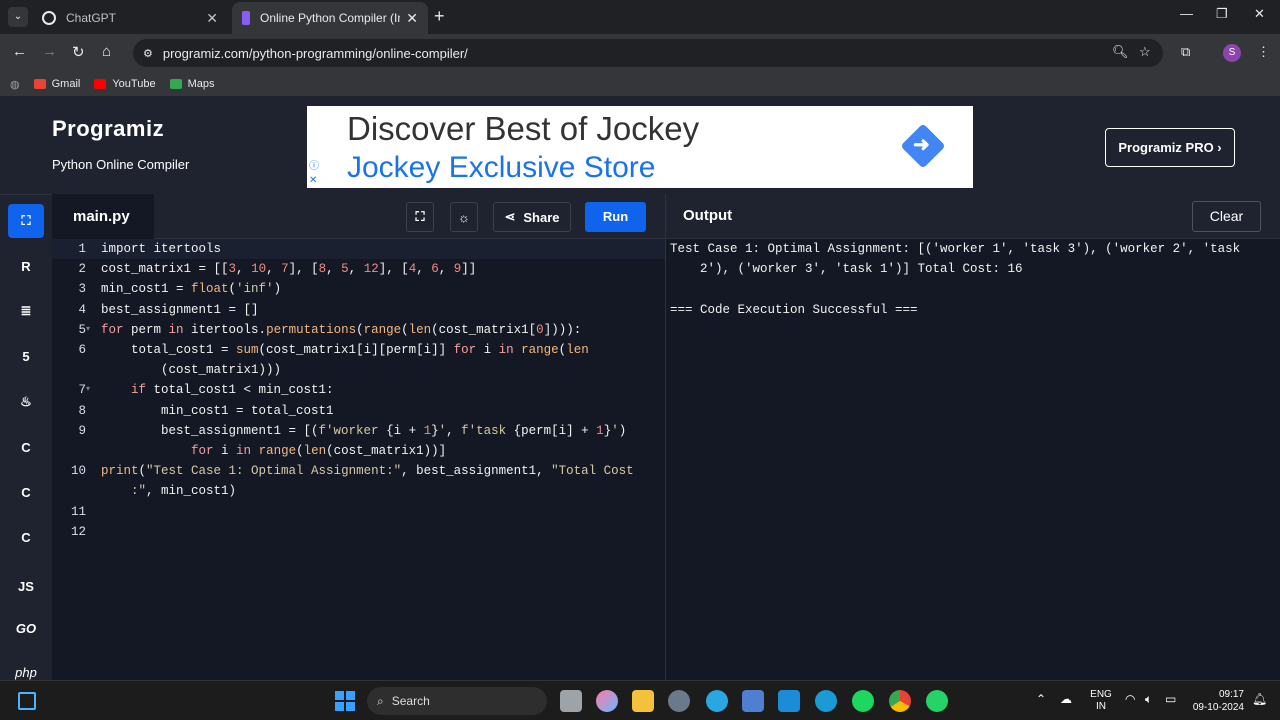  Describe the element at coordinates (1263, 52) in the screenshot. I see `menu-kebab-icon: ⋮` at that location.